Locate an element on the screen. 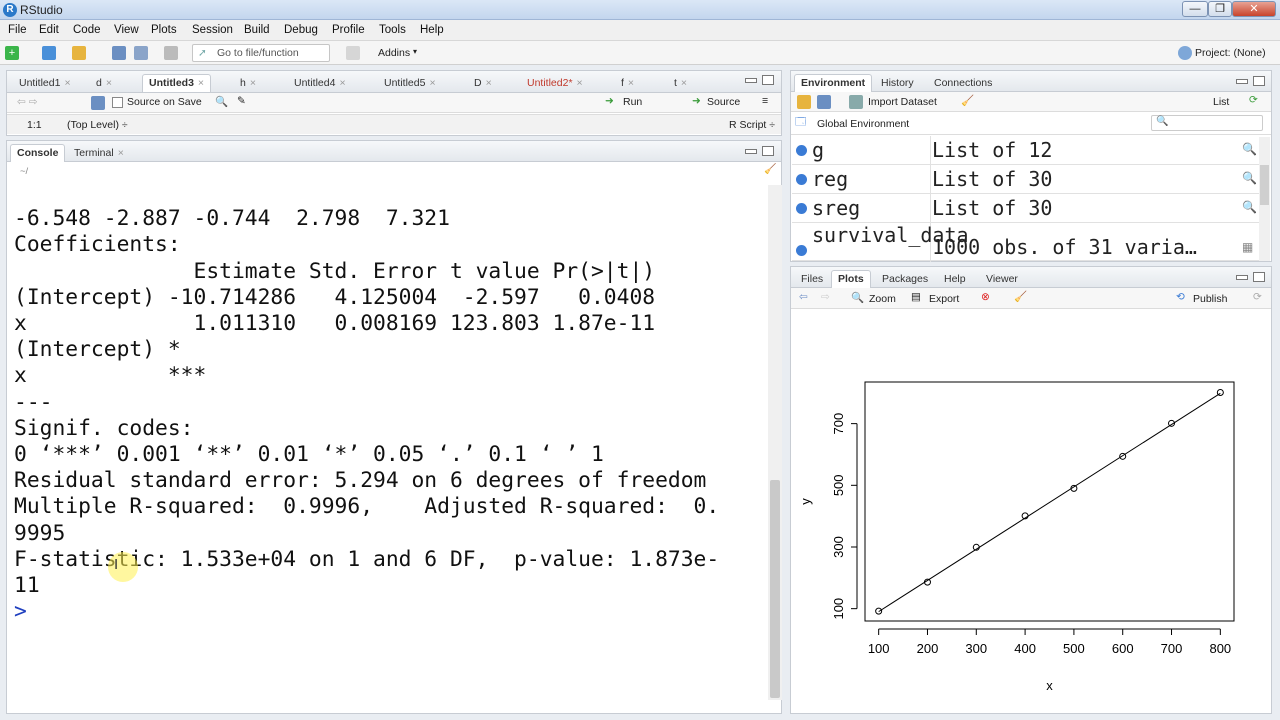 Image resolution: width=1280 pixels, height=720 pixels. save-all-icon is located at coordinates (141, 53).